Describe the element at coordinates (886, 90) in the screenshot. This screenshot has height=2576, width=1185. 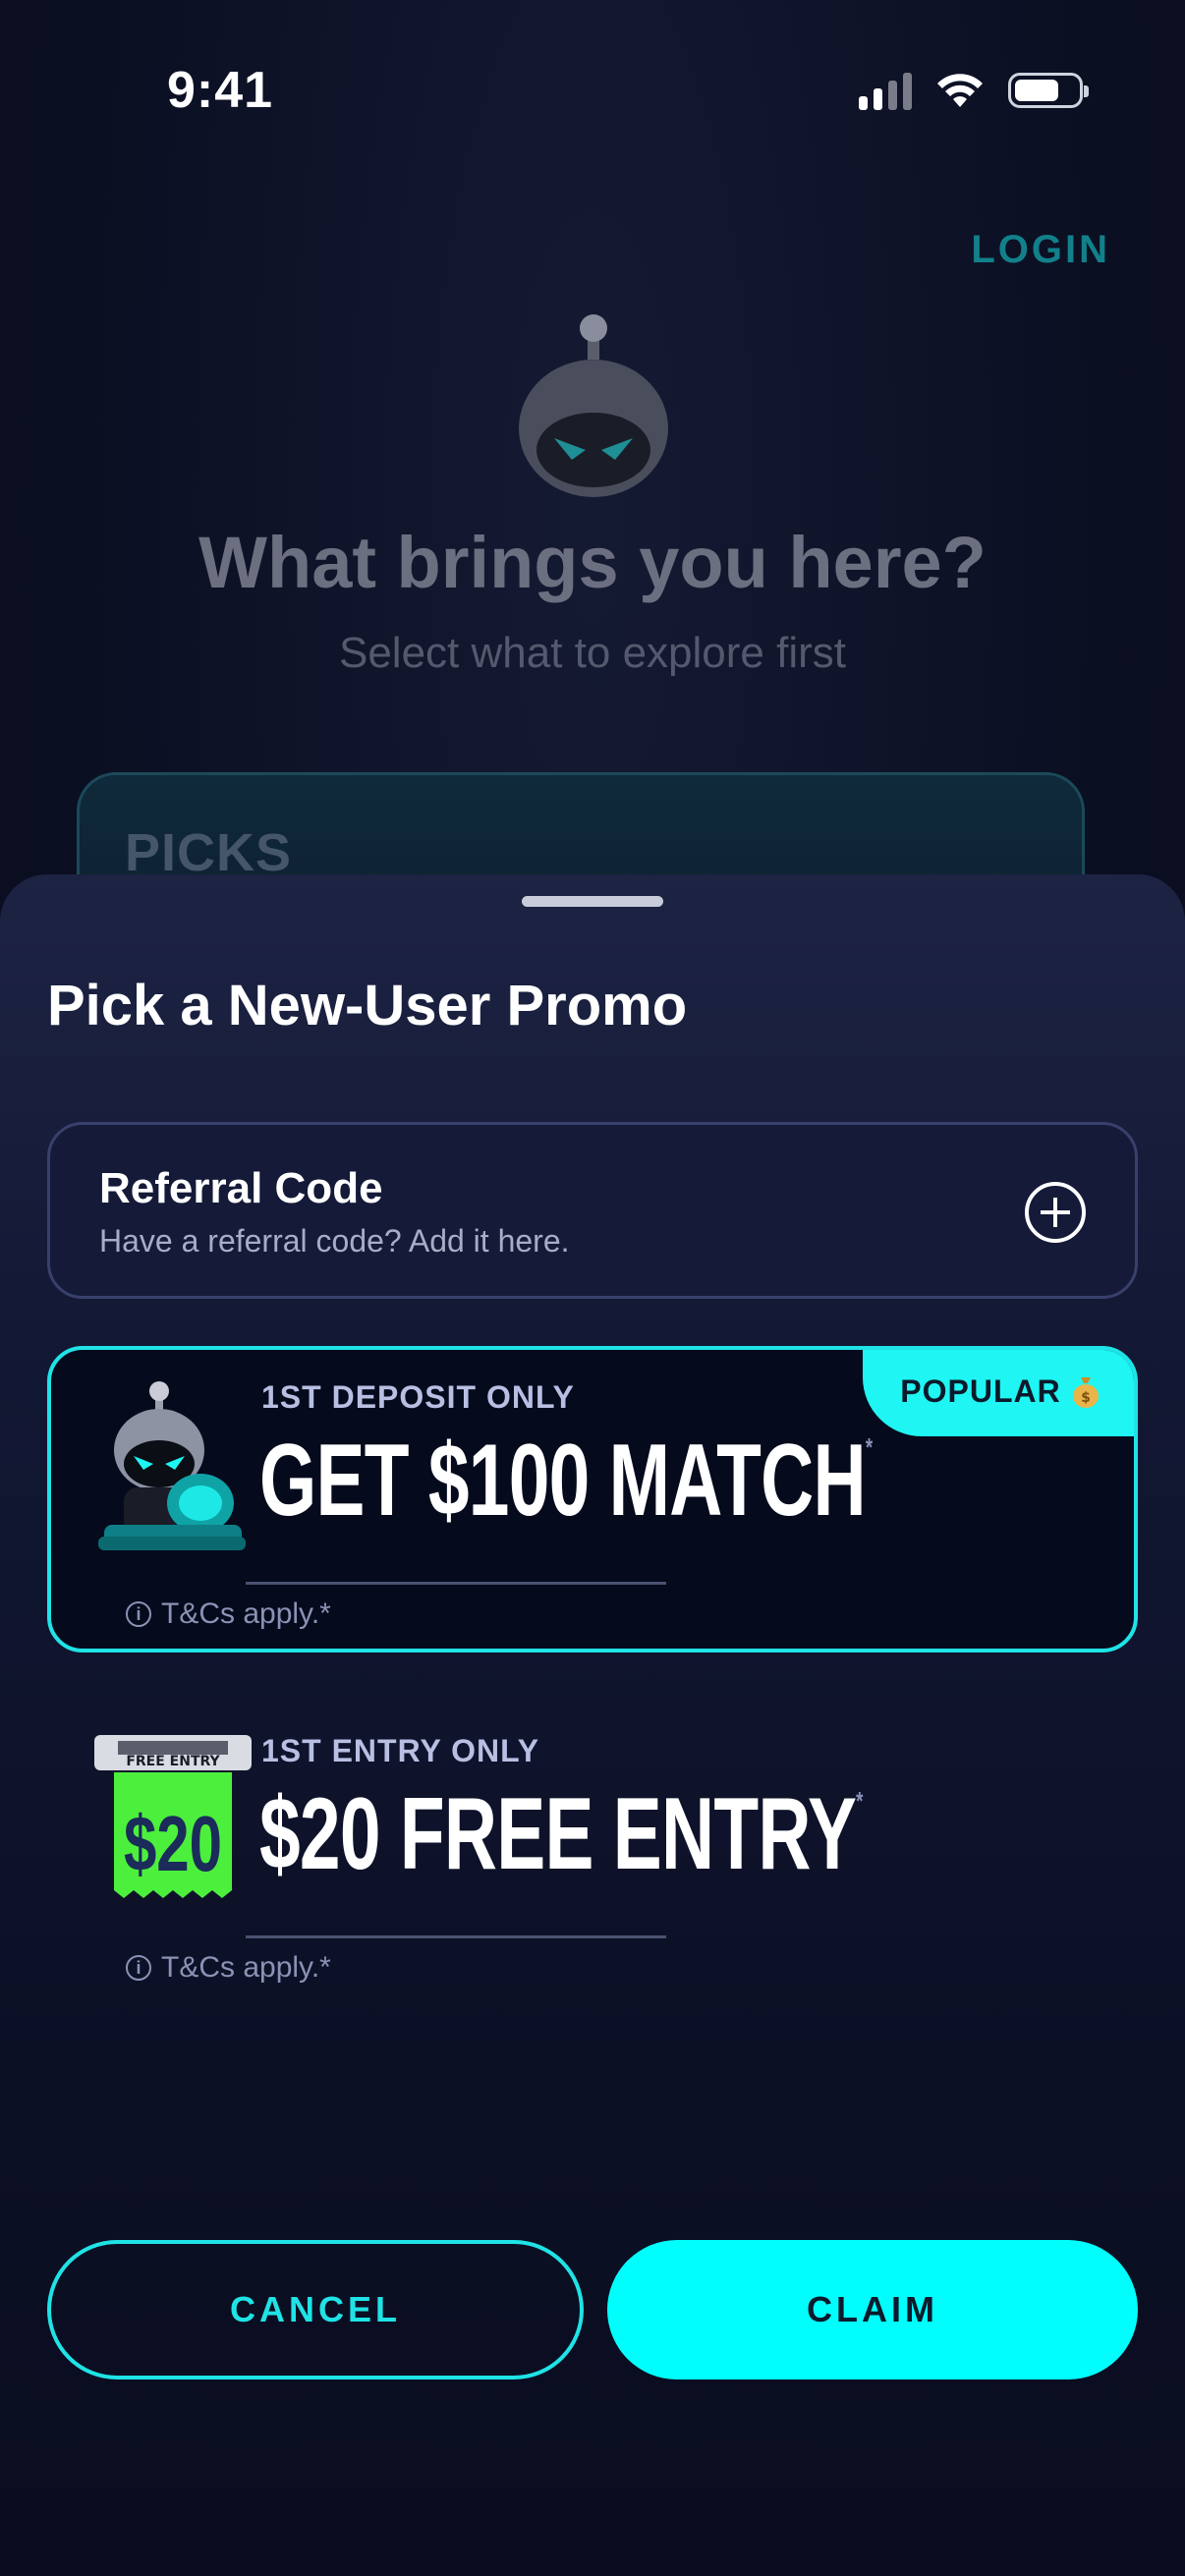
I see `cellular-signal-icon` at that location.